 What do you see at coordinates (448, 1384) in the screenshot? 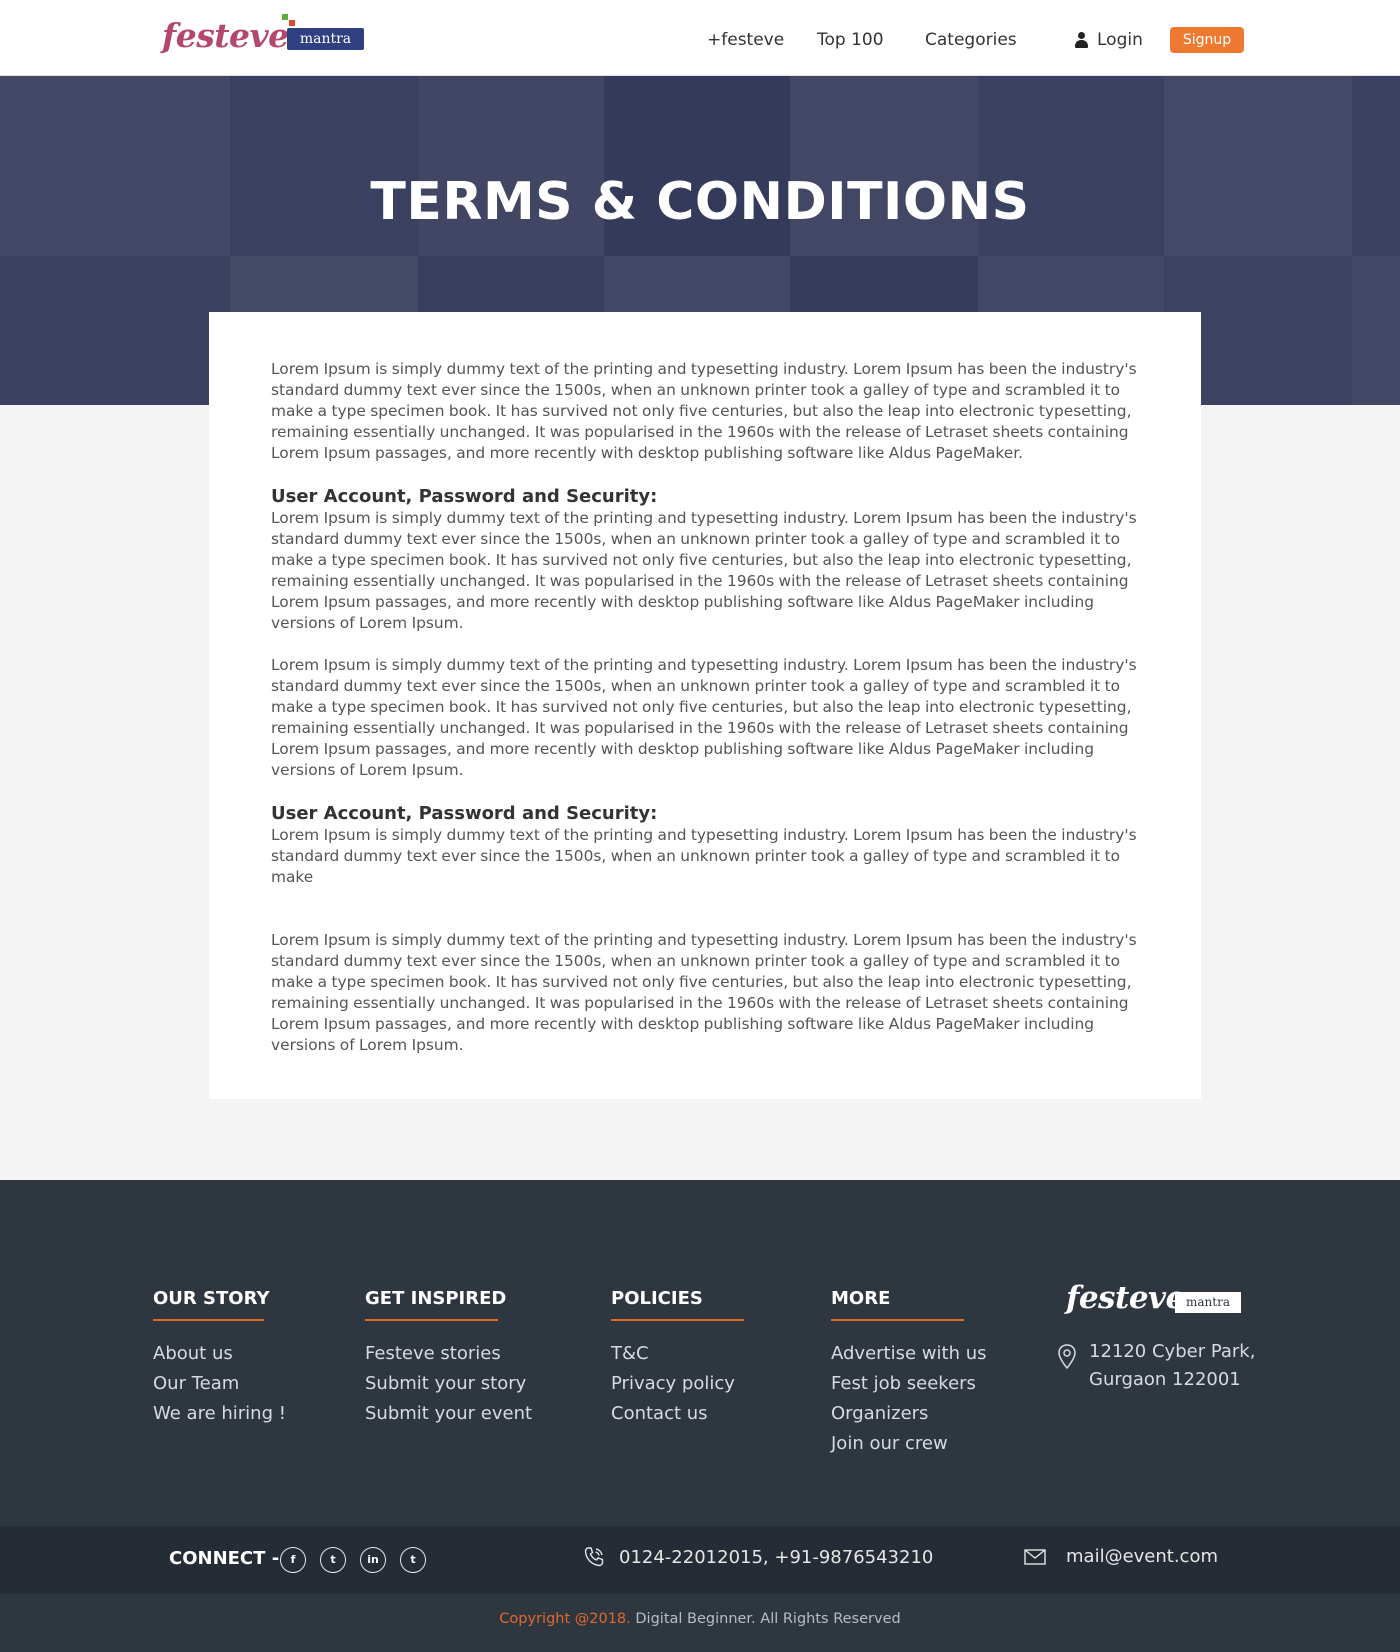
I see `footer-link-submit-story: Submit your story` at bounding box center [448, 1384].